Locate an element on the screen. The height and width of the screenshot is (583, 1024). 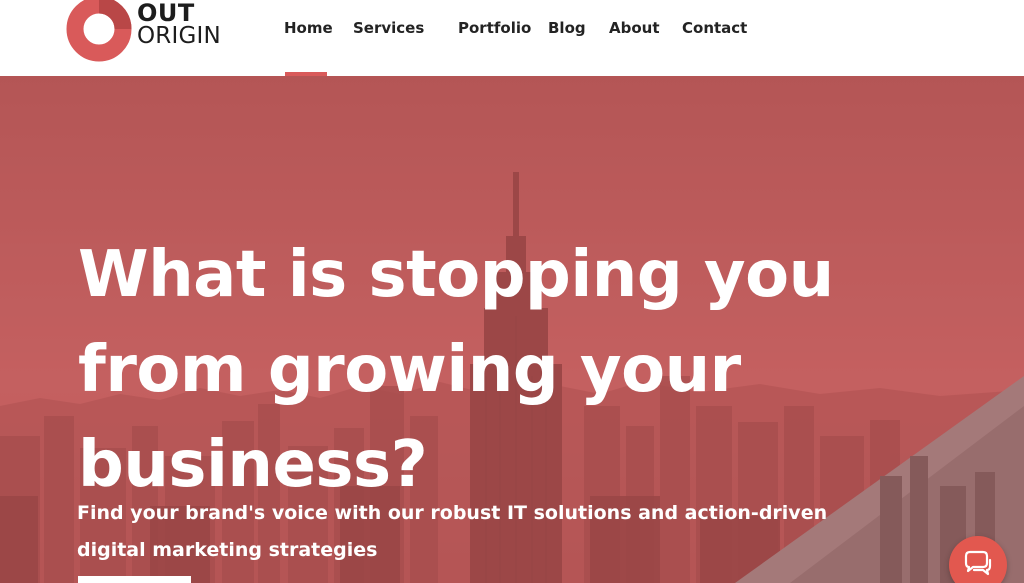
headline-line-1: What is stopping you is located at coordinates (456, 275).